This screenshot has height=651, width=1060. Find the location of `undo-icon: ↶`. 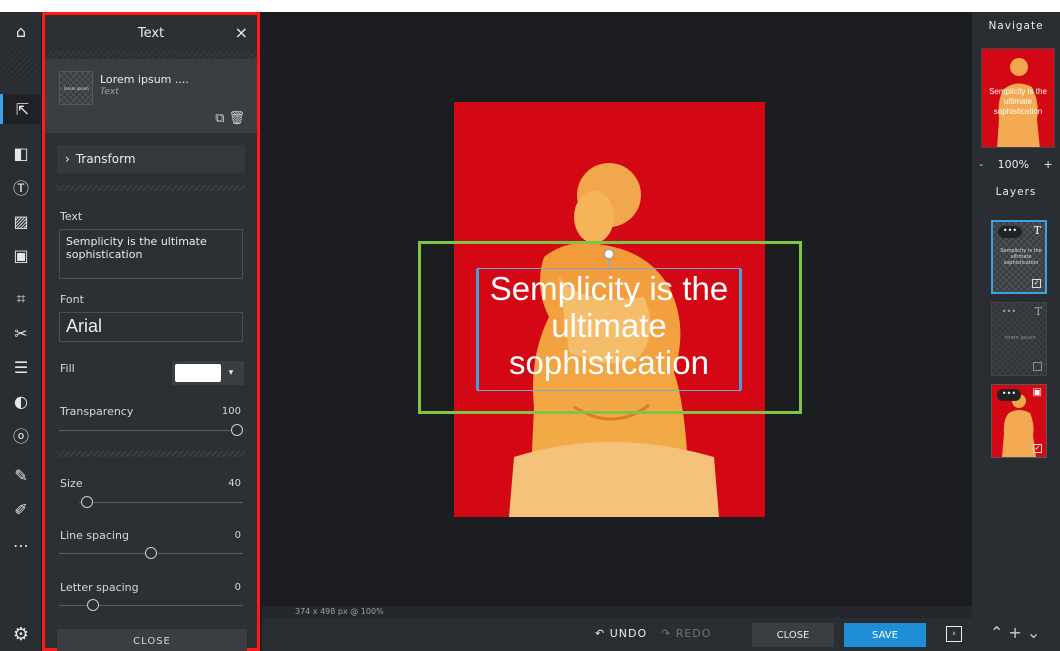

undo-icon: ↶ is located at coordinates (602, 633).